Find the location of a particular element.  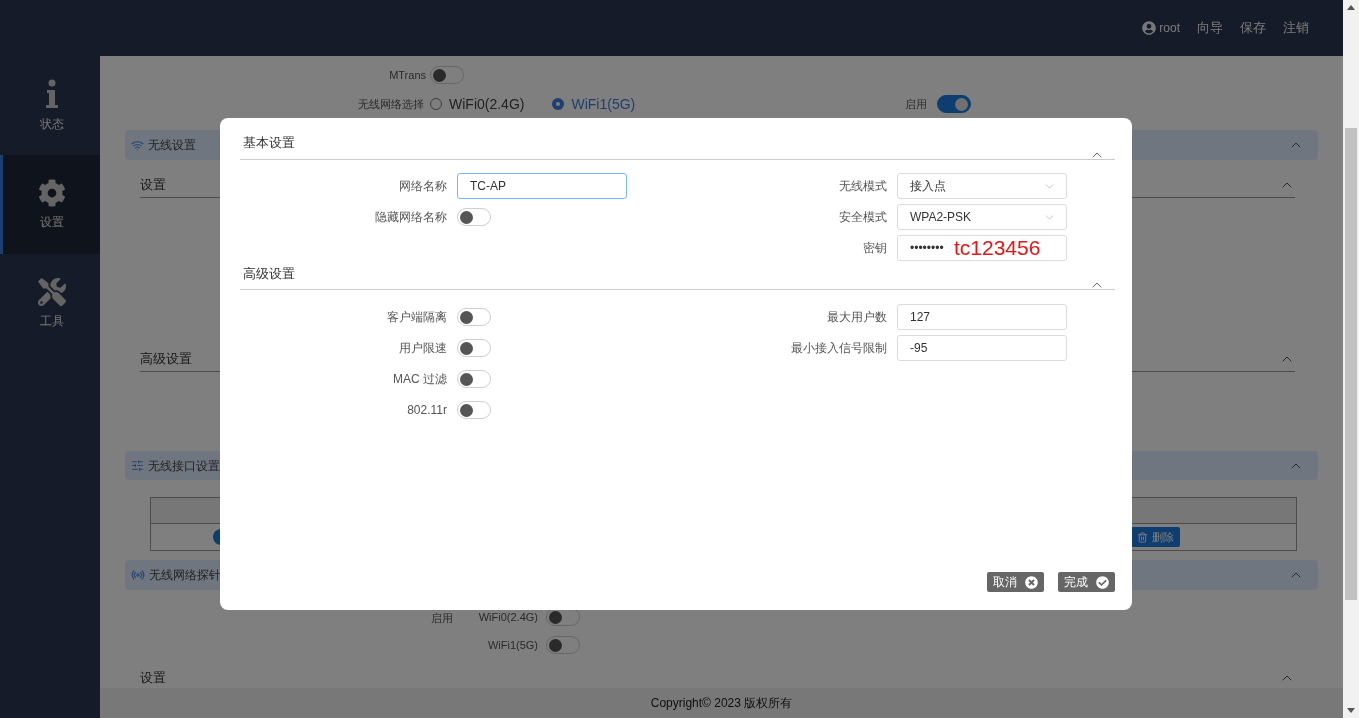

field-label: 最小接入信号限制 is located at coordinates (839, 348).